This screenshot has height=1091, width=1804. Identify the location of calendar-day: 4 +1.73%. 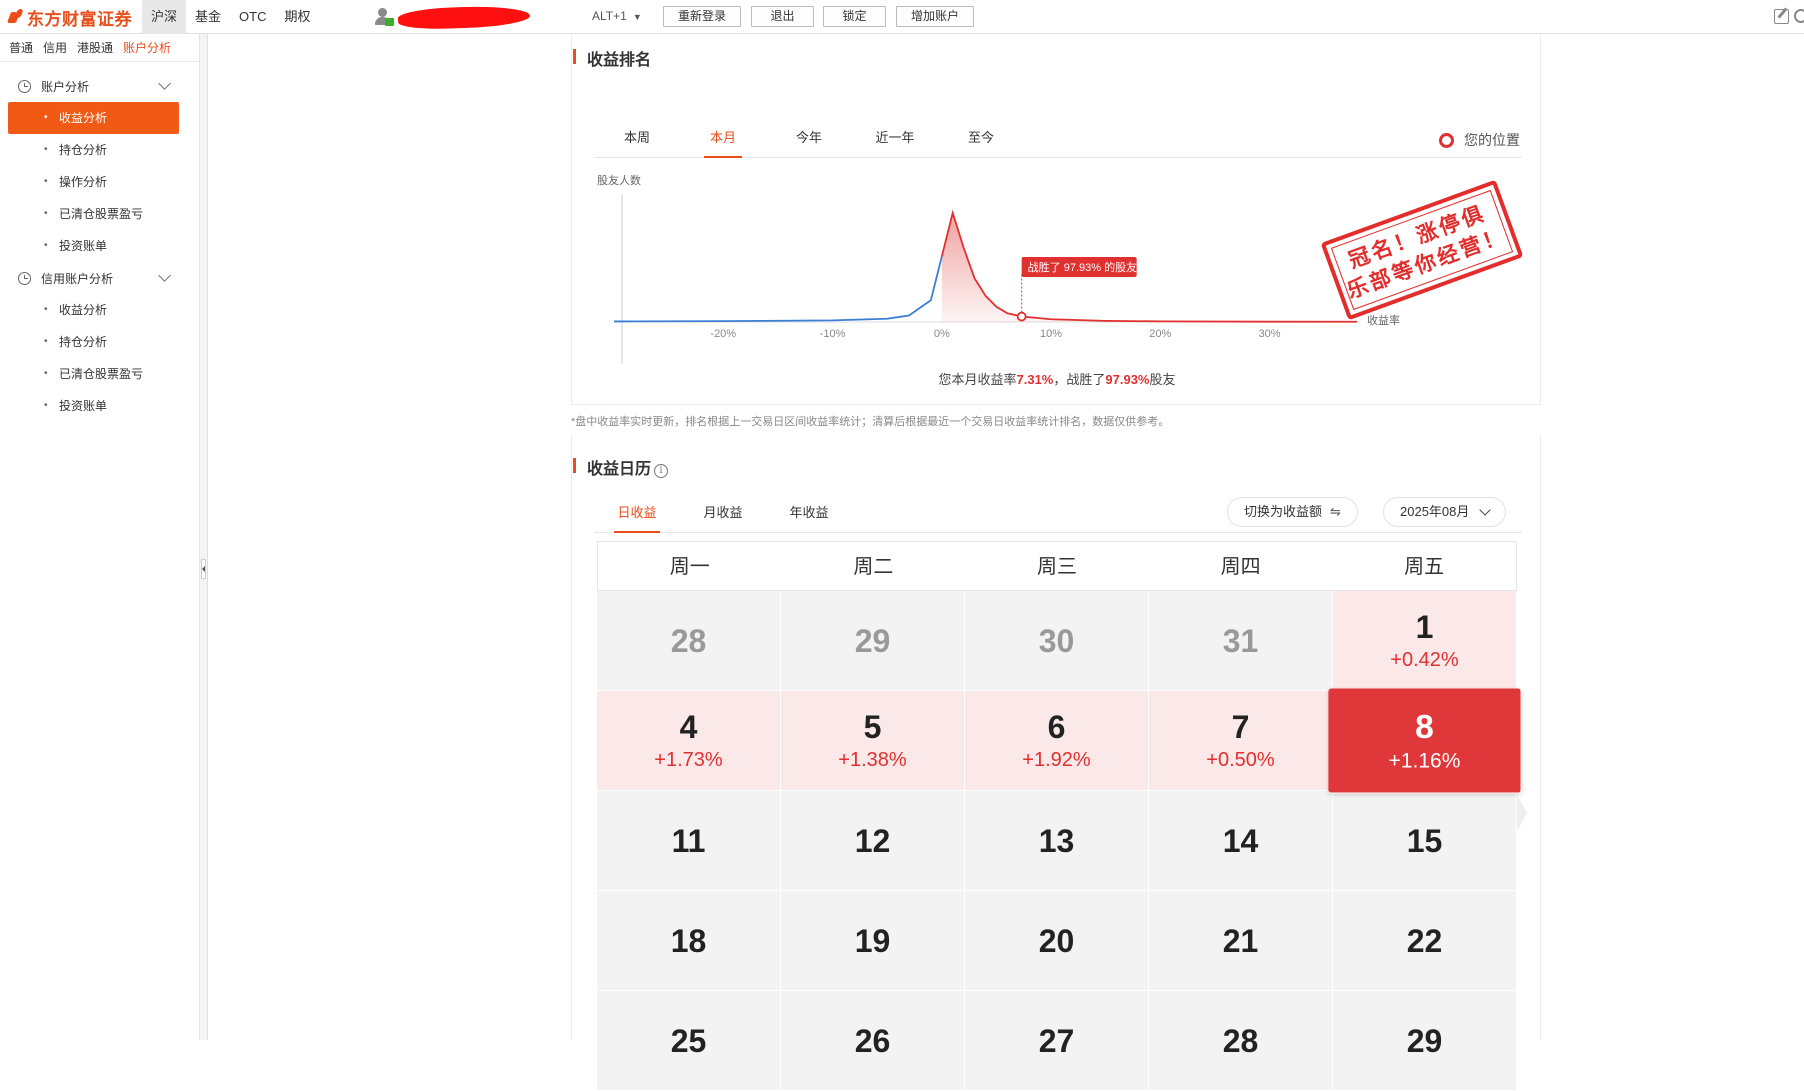
(689, 741).